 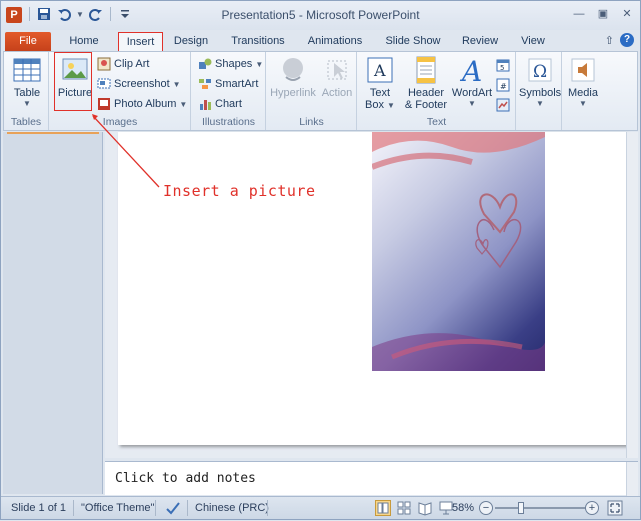 What do you see at coordinates (425, 508) in the screenshot?
I see `reading-view-icon` at bounding box center [425, 508].